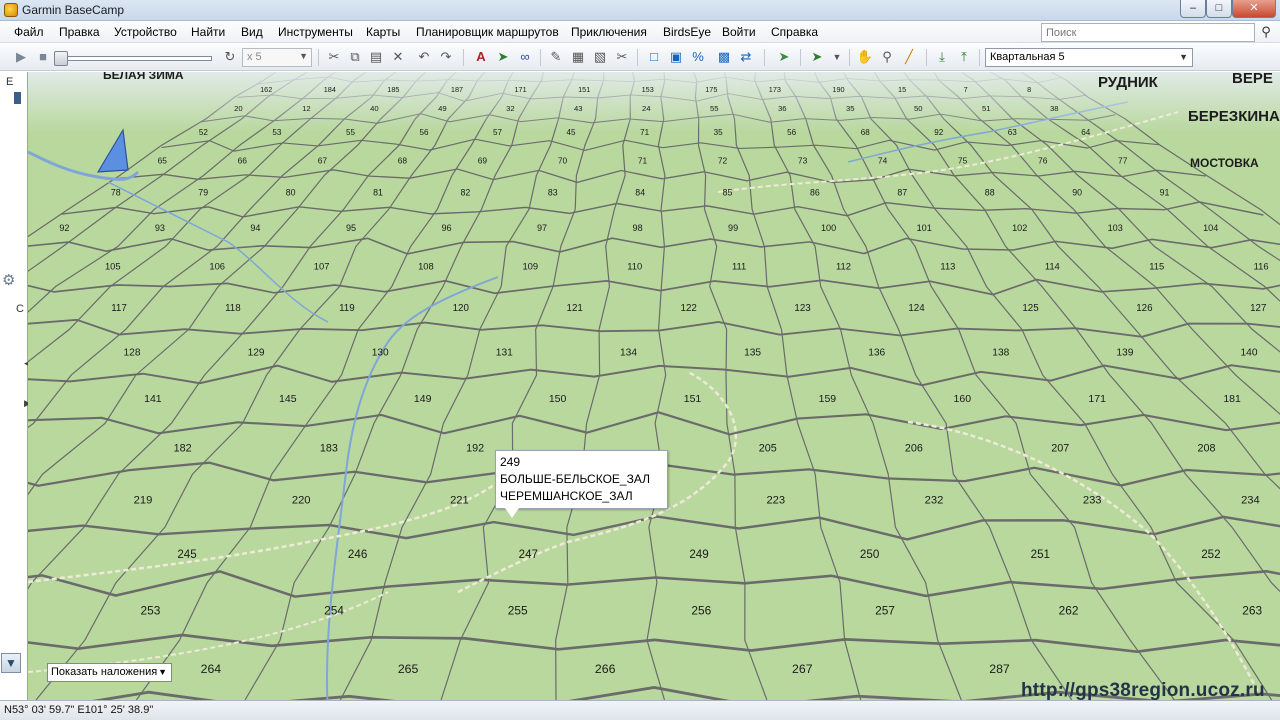  I want to click on rocket-icon: ➤, so click(784, 57).